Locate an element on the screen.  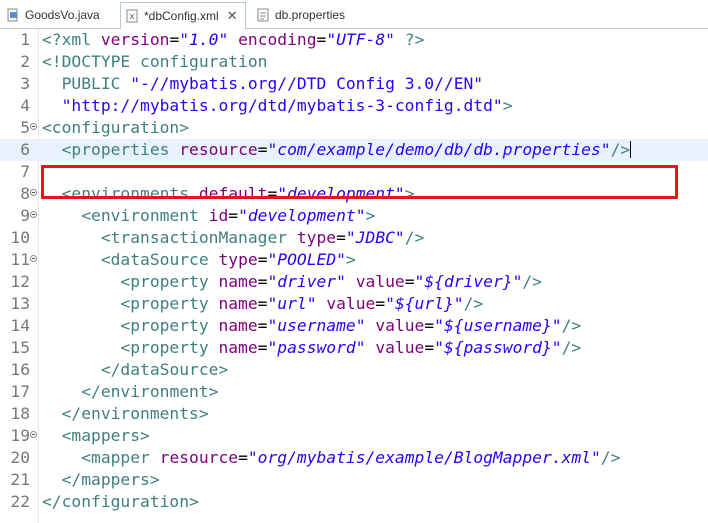
line-number: 11 is located at coordinates (20, 259).